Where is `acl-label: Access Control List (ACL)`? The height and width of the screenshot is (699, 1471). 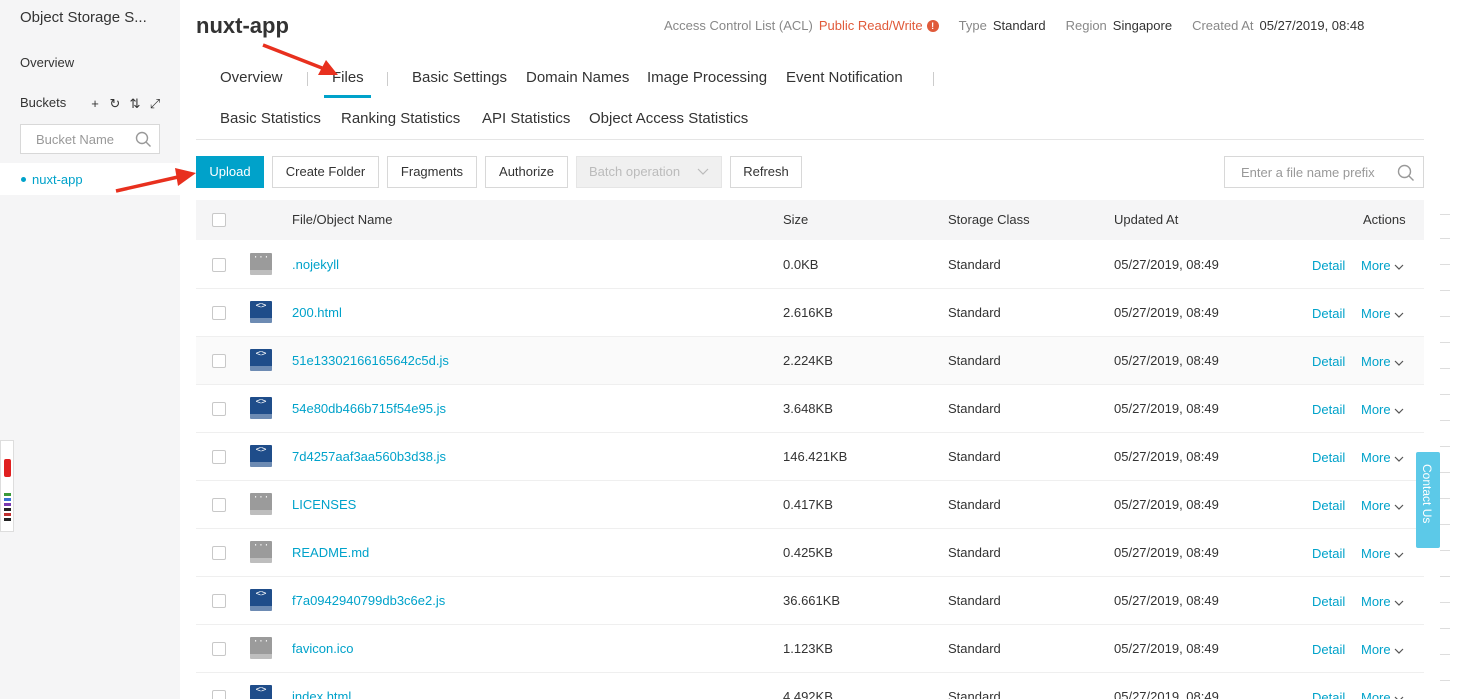
acl-label: Access Control List (ACL) is located at coordinates (738, 25).